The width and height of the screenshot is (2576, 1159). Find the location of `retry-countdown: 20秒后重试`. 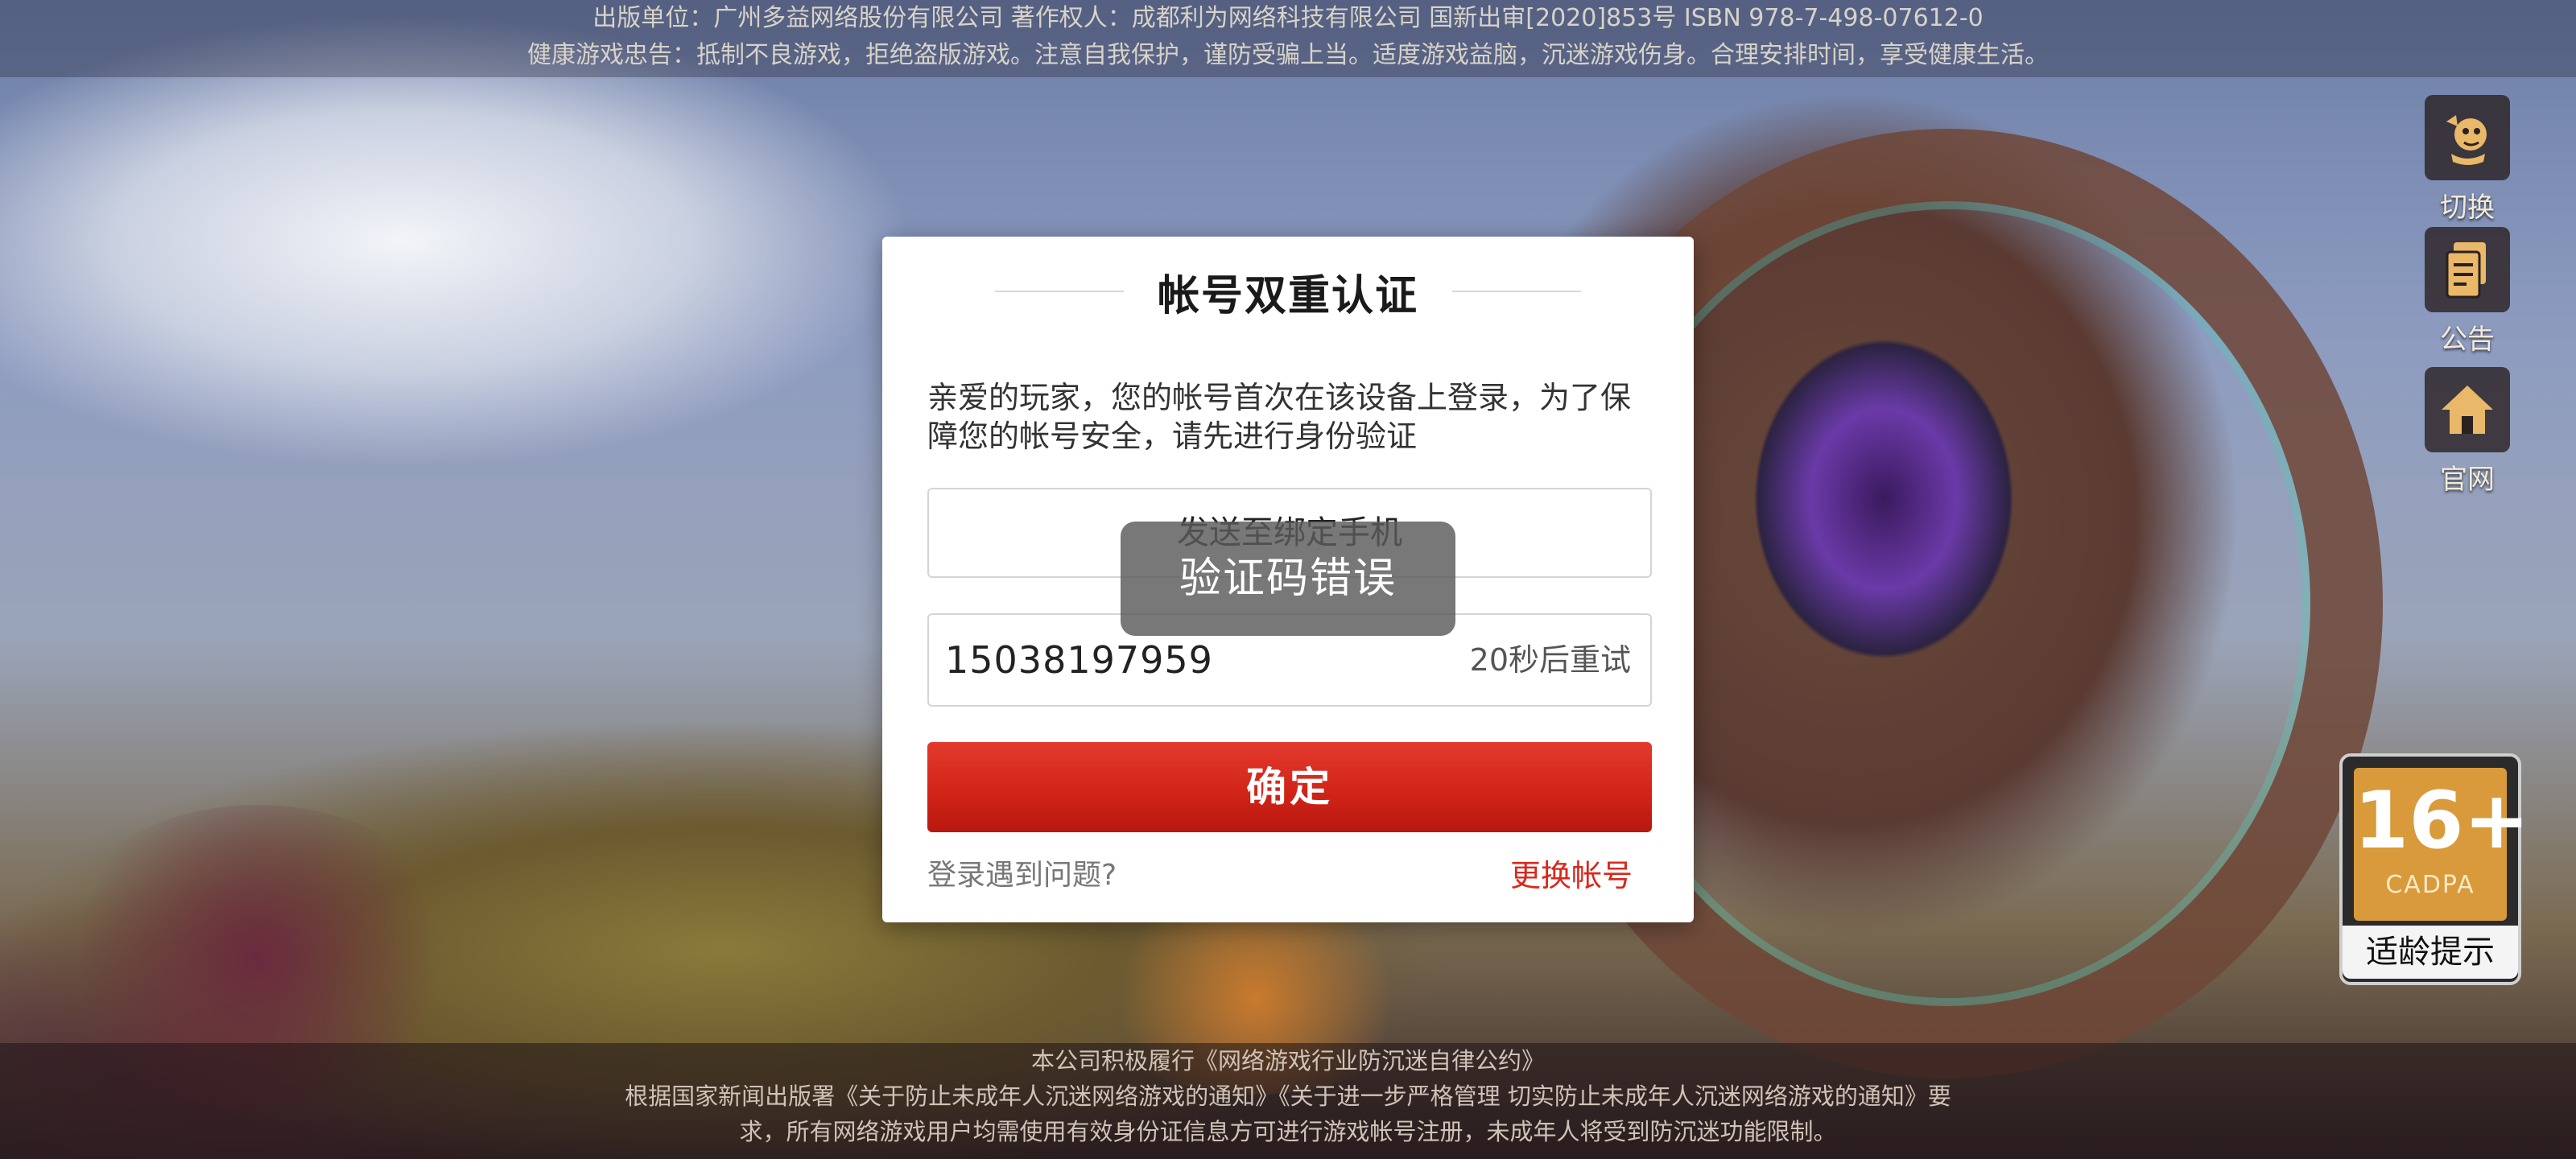

retry-countdown: 20秒后重试 is located at coordinates (1550, 660).